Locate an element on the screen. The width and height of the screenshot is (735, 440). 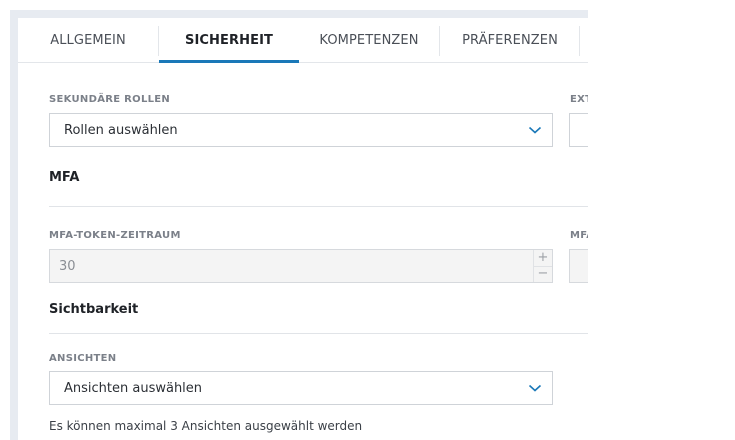
visibility-section-title: Sichtbarkeit is located at coordinates (94, 309).